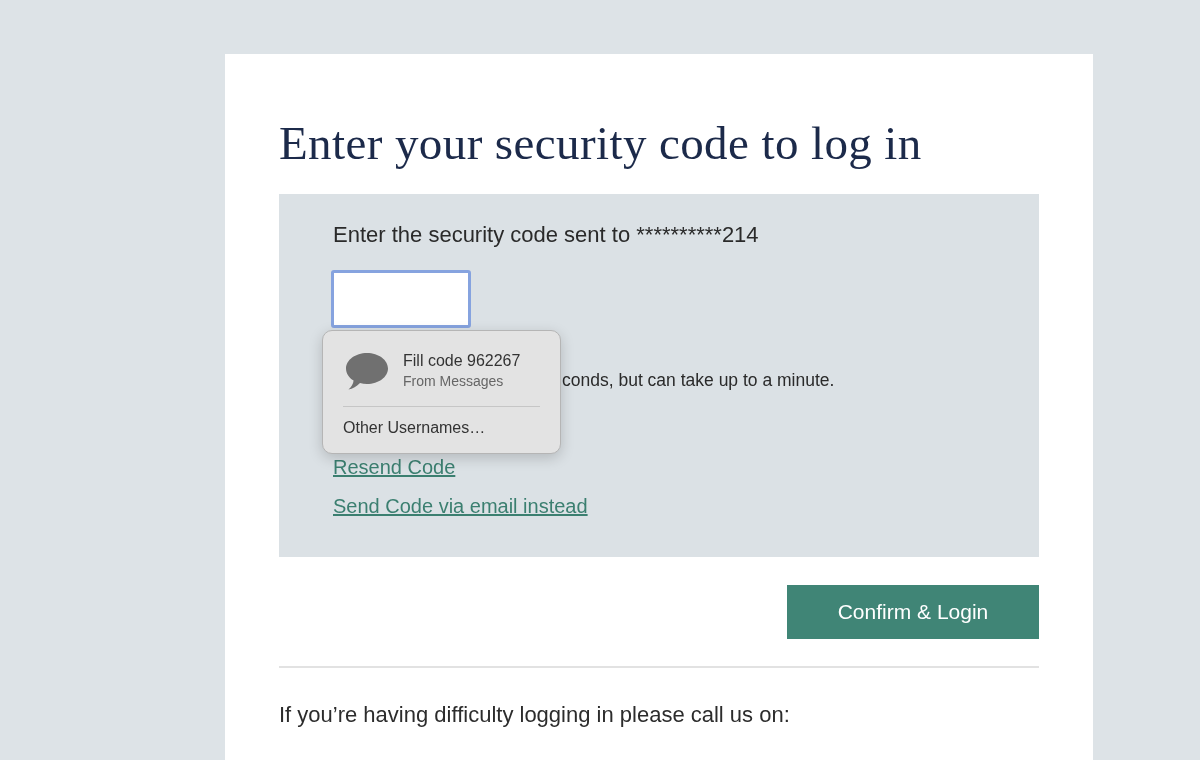 Image resolution: width=1200 pixels, height=760 pixels. What do you see at coordinates (394, 467) in the screenshot?
I see `resend-code-link: Resend Code` at bounding box center [394, 467].